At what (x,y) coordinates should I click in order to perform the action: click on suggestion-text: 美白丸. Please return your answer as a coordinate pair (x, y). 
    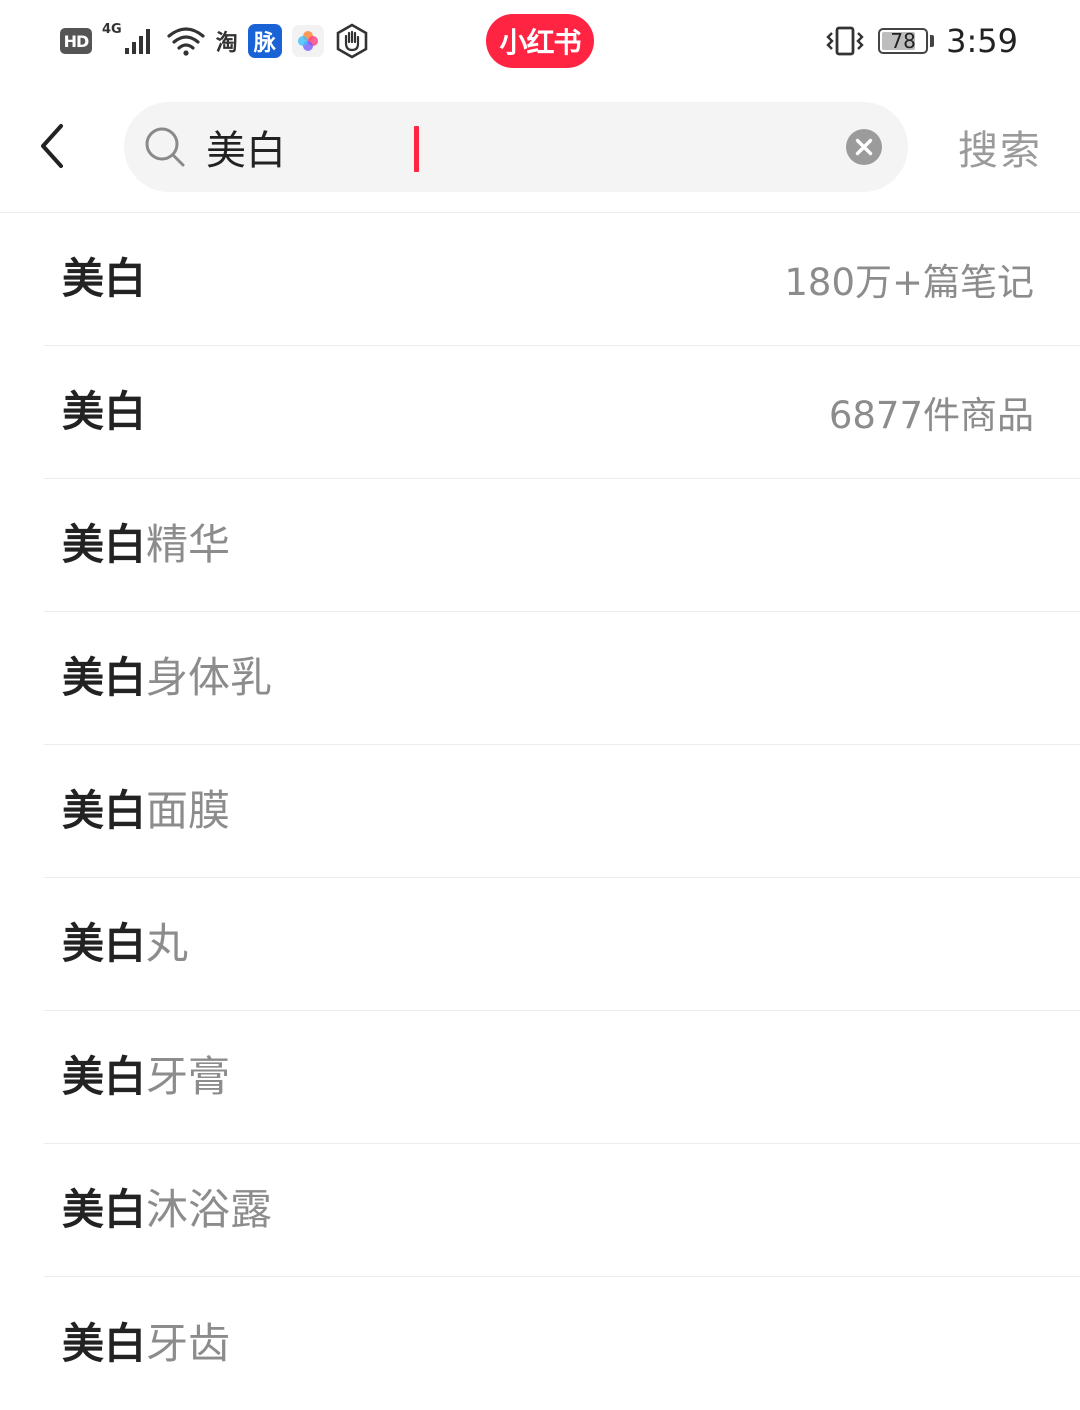
    Looking at the image, I should click on (125, 944).